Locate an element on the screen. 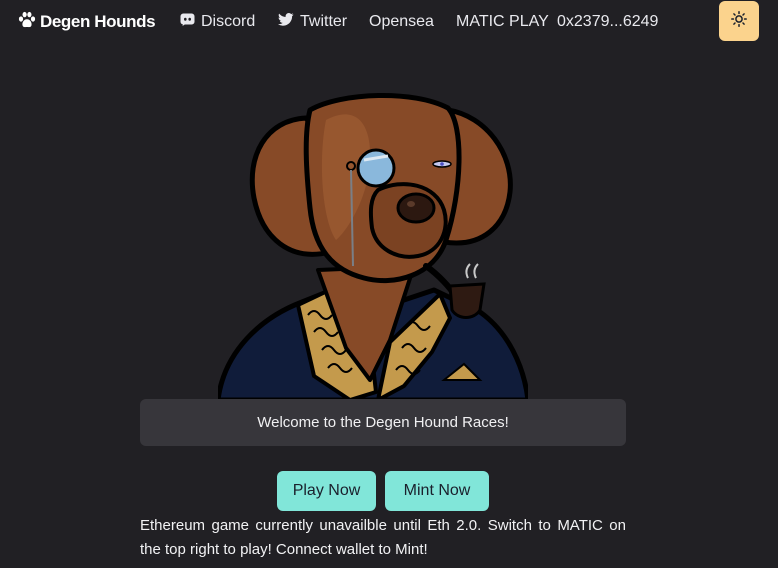 The image size is (778, 568). sun-icon is located at coordinates (739, 21).